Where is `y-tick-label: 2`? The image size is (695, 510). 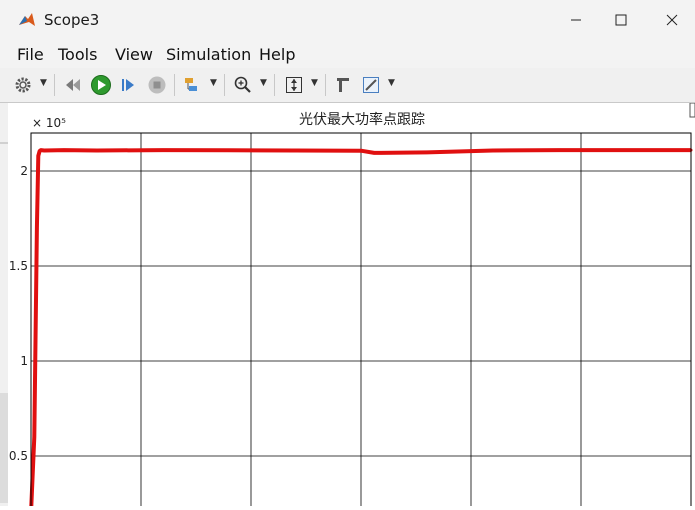
y-tick-label: 2 is located at coordinates (24, 171).